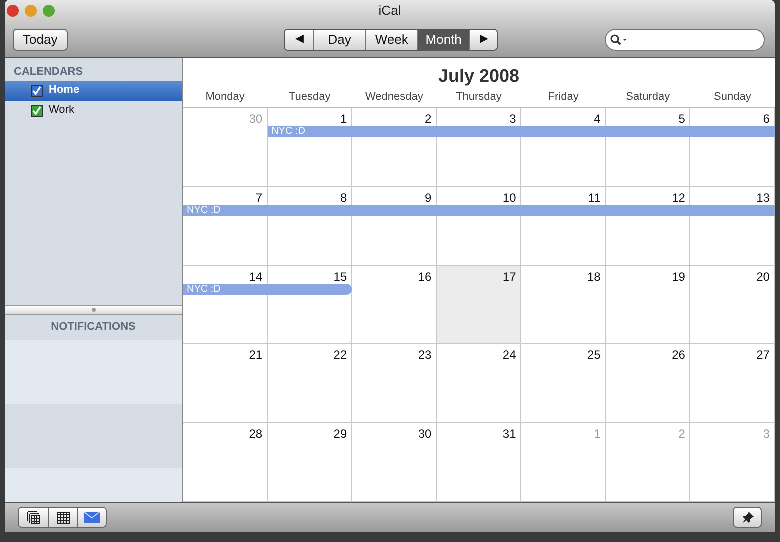  I want to click on day-number: 16, so click(425, 278).